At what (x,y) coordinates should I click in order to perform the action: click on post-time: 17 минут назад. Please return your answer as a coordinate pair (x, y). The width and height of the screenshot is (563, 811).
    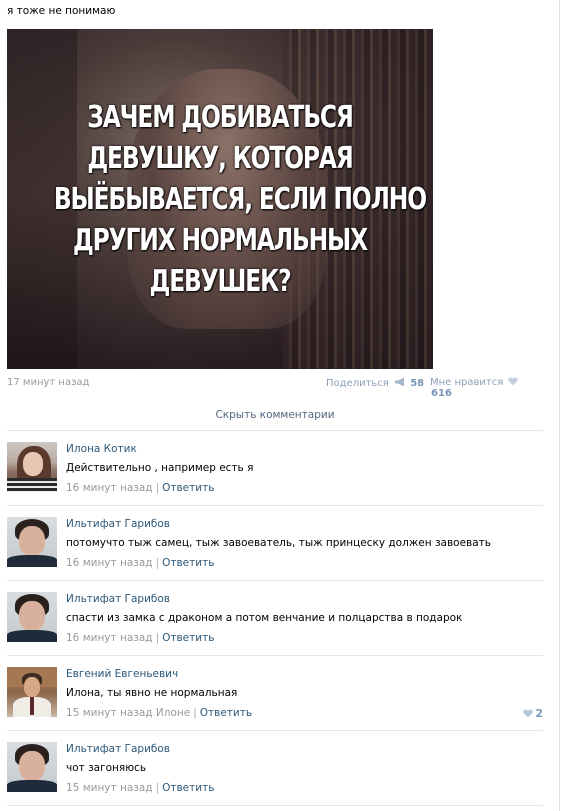
    Looking at the image, I should click on (48, 382).